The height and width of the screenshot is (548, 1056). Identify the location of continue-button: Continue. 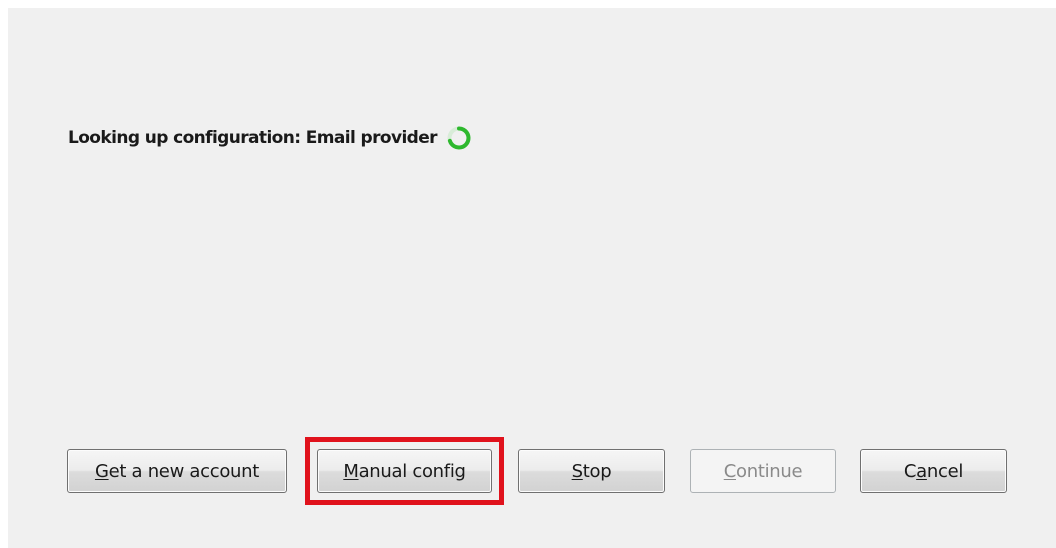
(763, 471).